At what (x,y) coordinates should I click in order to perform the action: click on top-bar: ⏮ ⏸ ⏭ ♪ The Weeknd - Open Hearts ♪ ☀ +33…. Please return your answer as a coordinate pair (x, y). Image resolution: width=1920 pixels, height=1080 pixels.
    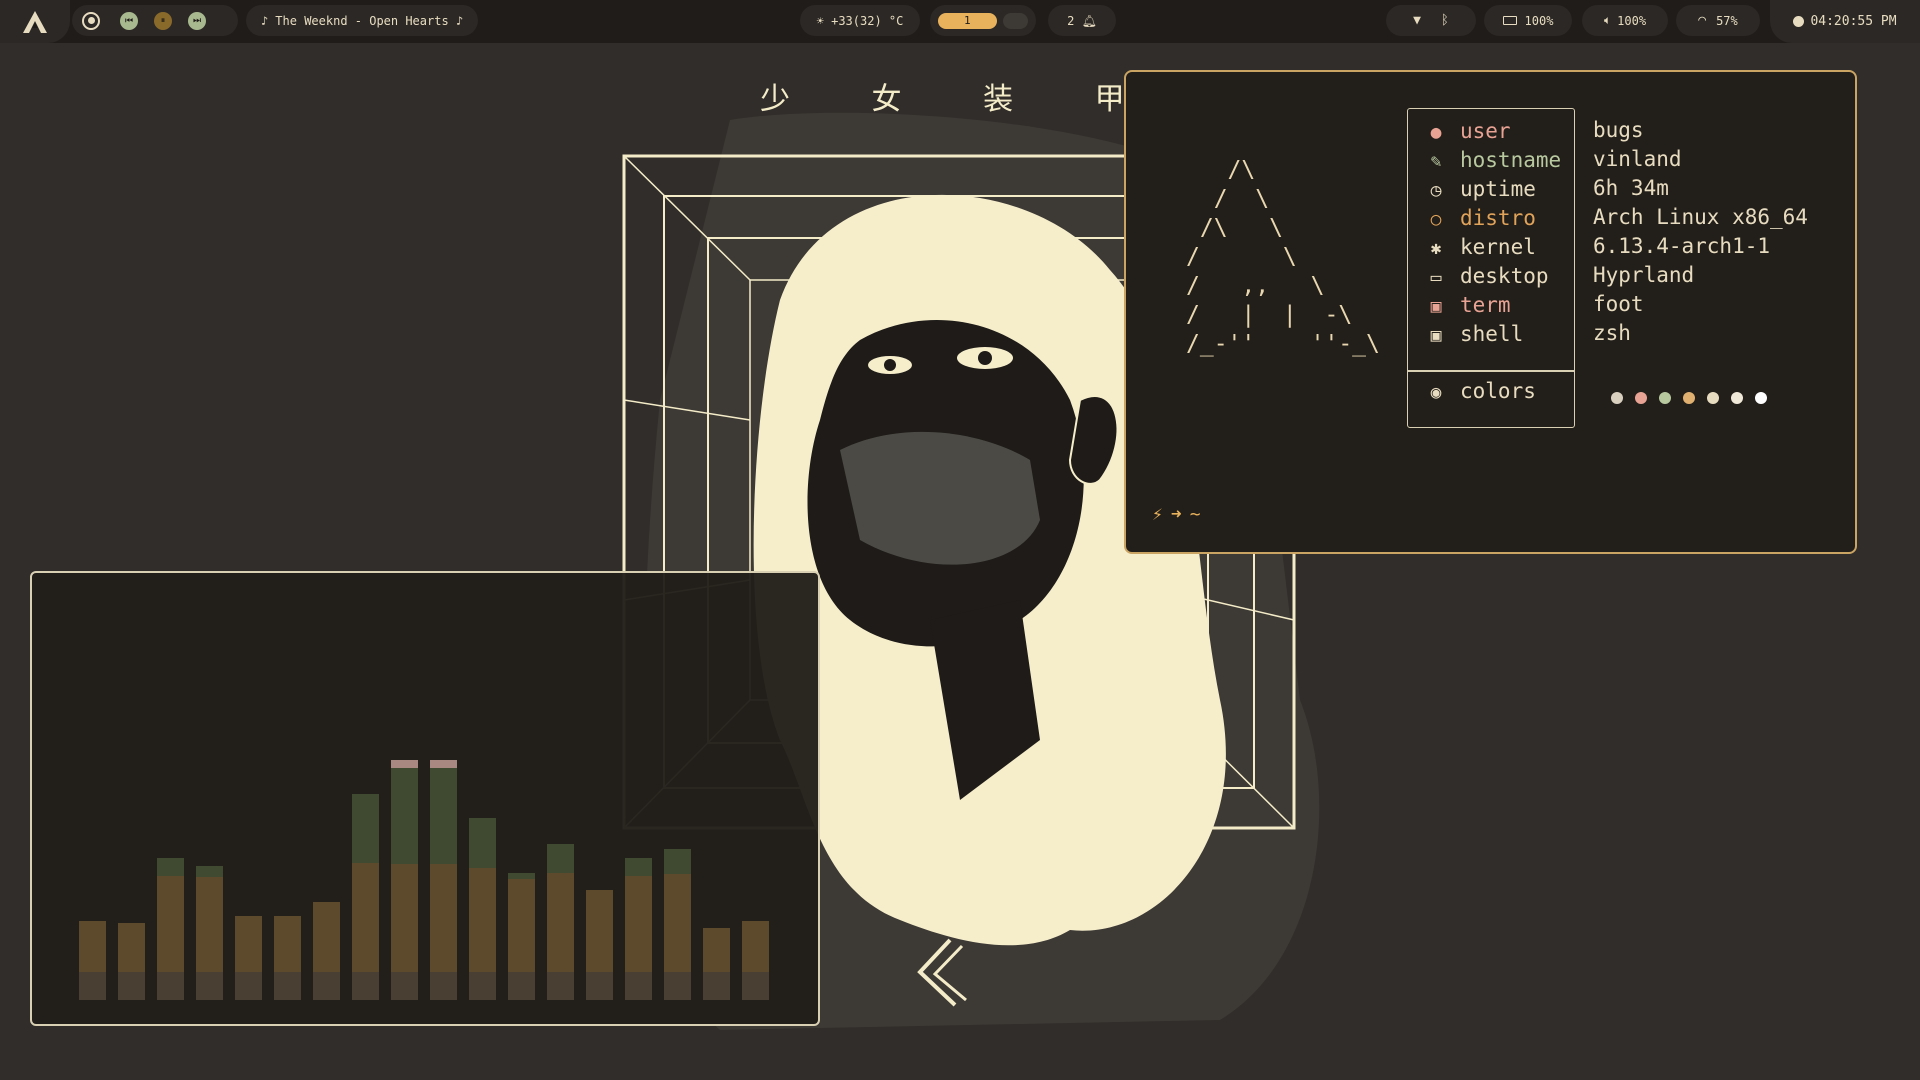
    Looking at the image, I should click on (960, 21).